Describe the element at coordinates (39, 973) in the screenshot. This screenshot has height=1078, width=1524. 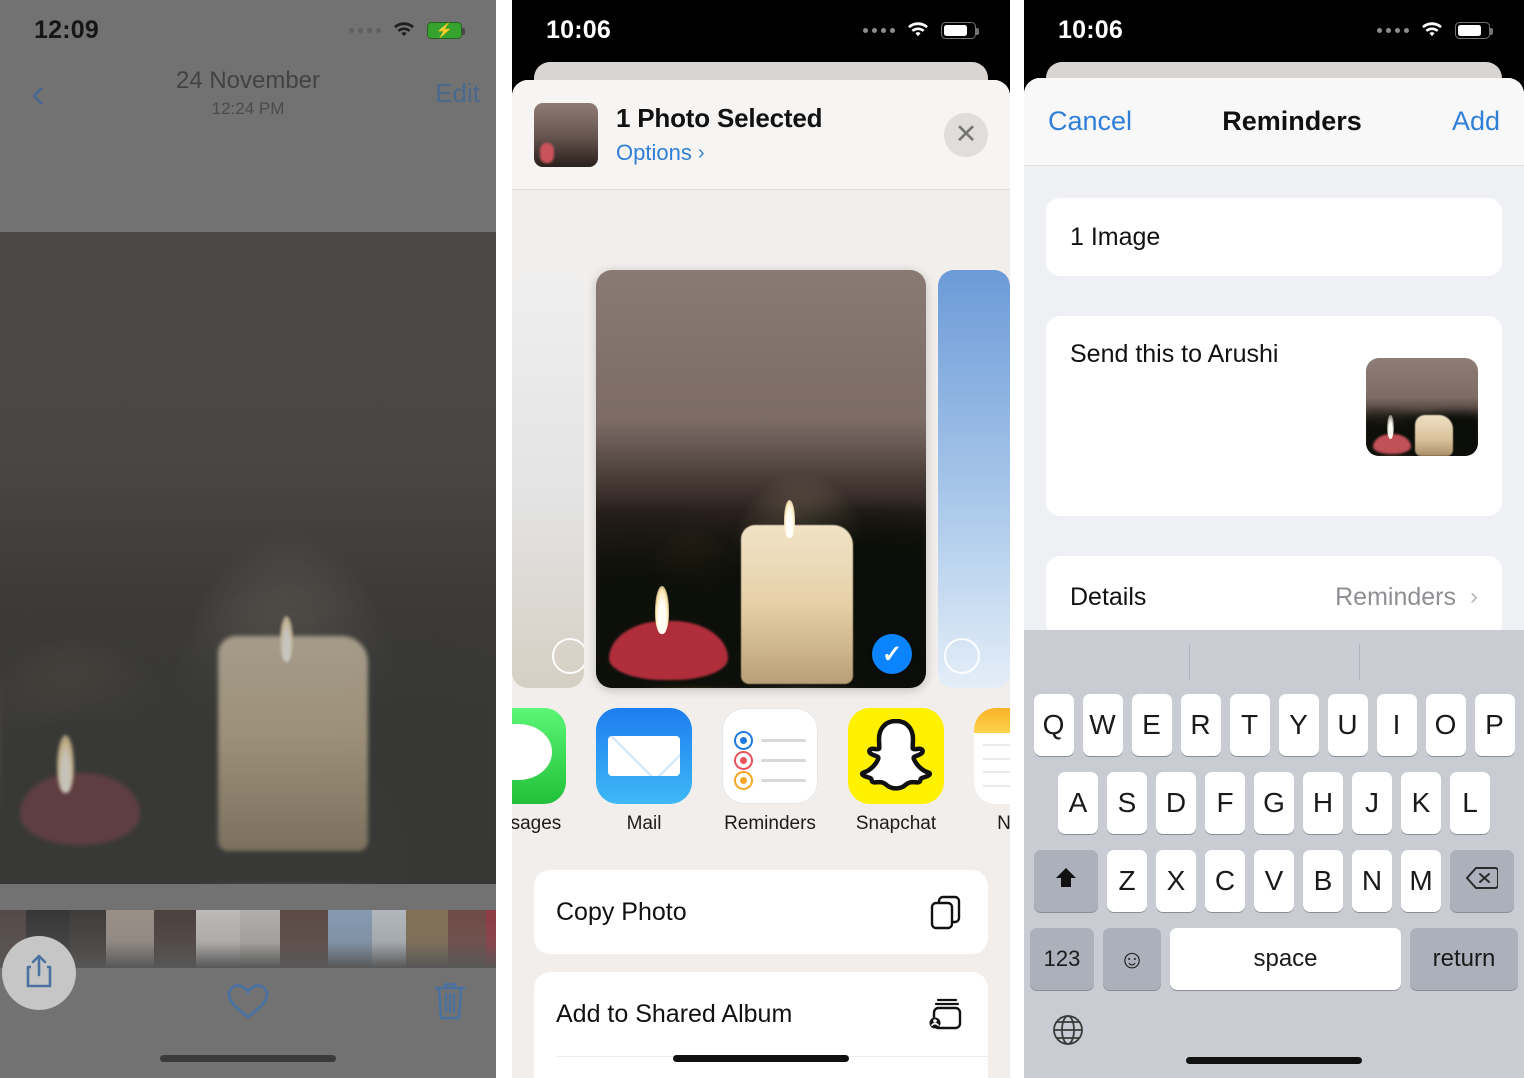
I see `share-button` at that location.